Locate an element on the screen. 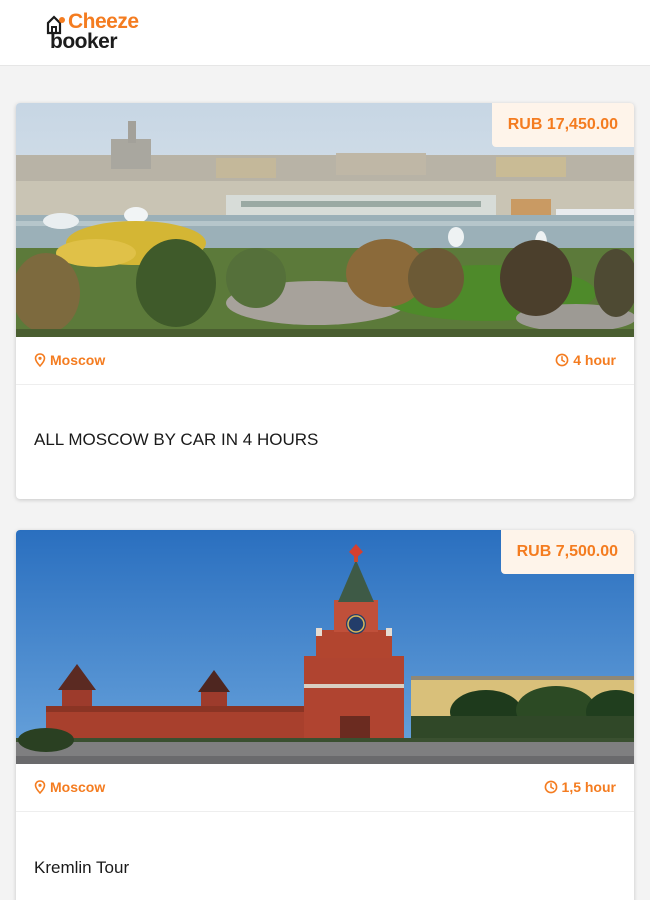 This screenshot has width=650, height=900. logo-text-bottom: booker is located at coordinates (84, 41).